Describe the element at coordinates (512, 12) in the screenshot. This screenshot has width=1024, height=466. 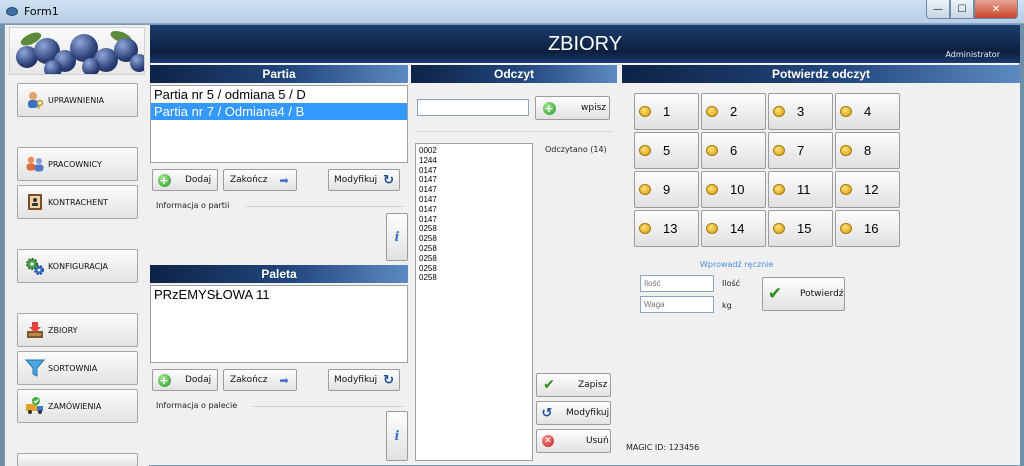
I see `title-bar: Form1 — ☐ ✕` at that location.